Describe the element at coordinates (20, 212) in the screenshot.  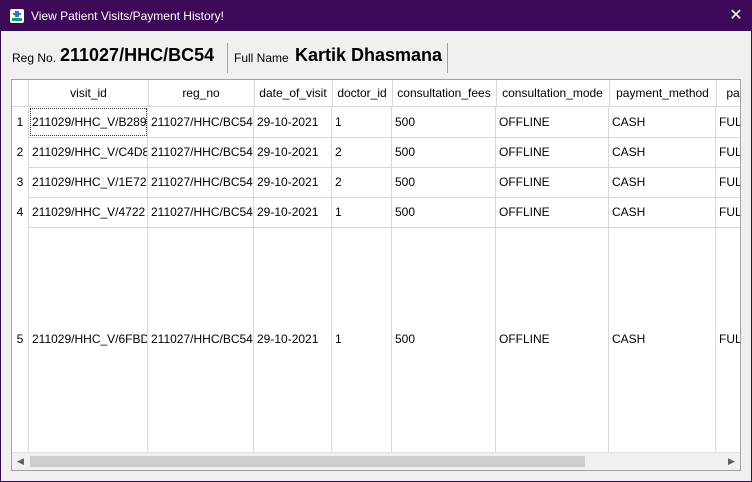
I see `row-number: 4` at that location.